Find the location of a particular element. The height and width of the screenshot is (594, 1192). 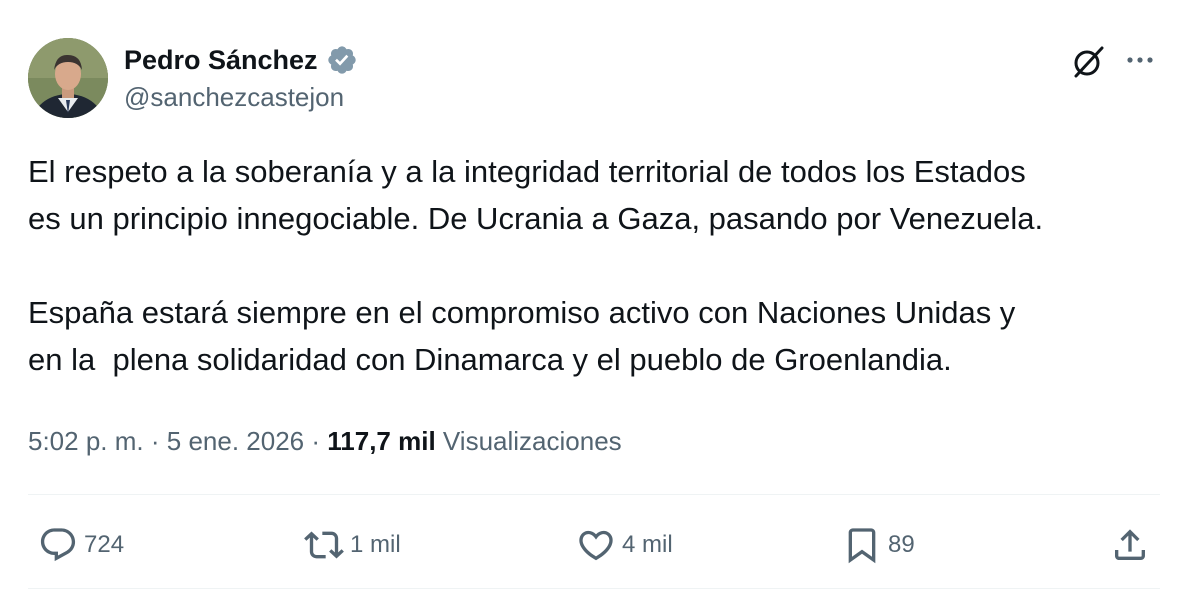

author-name-row: Pedro Sánchez is located at coordinates (241, 60).